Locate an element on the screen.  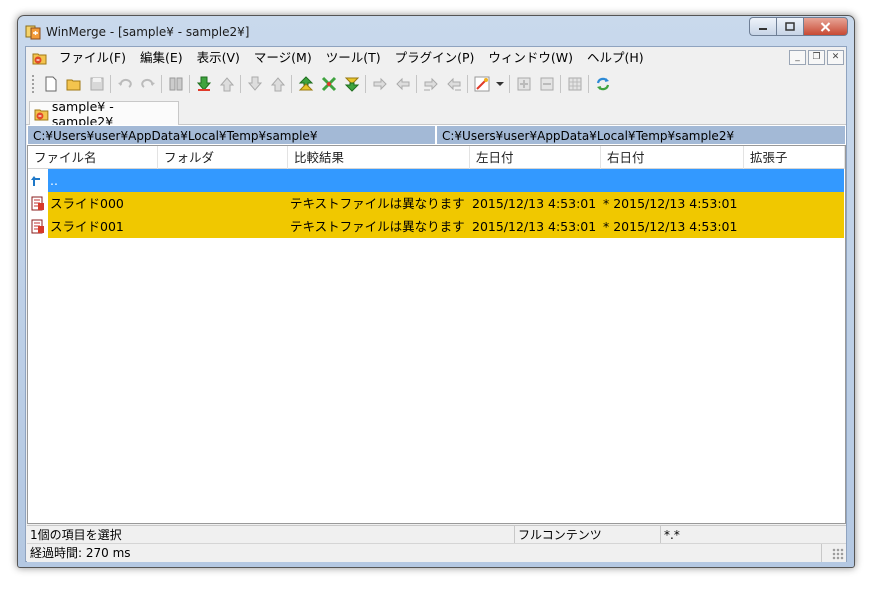
arrows-down-icon is located at coordinates (351, 84).